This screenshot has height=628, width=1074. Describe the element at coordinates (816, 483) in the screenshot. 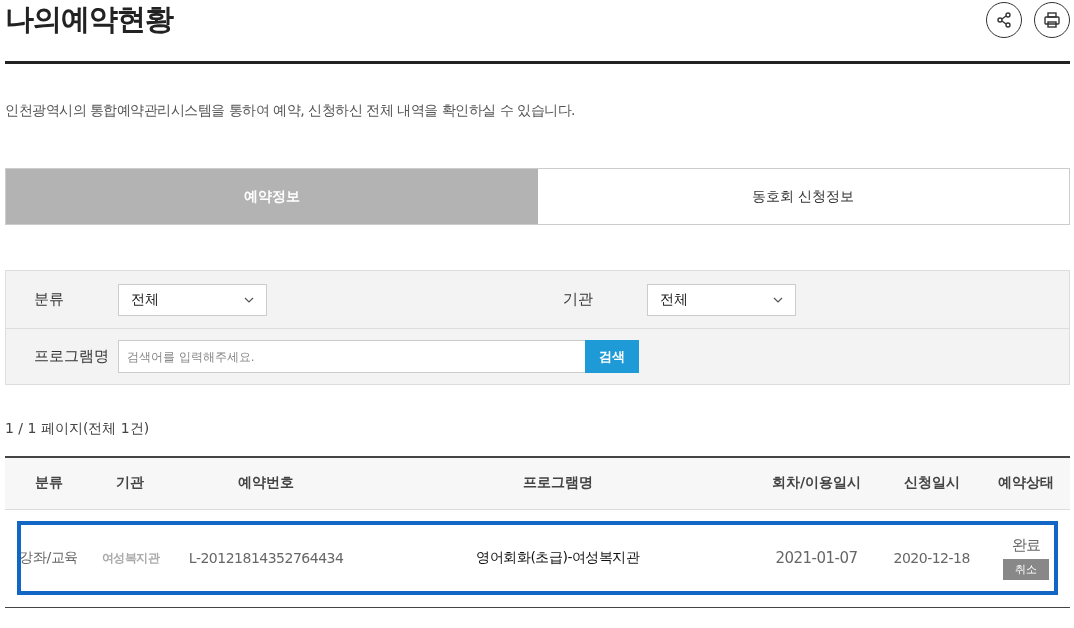

I see `column-header: 회차/이용일시` at that location.